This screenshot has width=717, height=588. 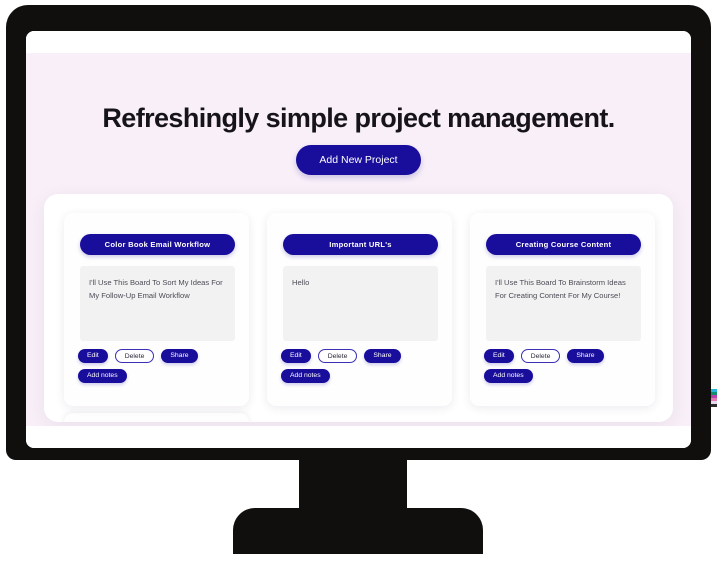 What do you see at coordinates (358, 160) in the screenshot?
I see `add-new-project-button: Add New Project` at bounding box center [358, 160].